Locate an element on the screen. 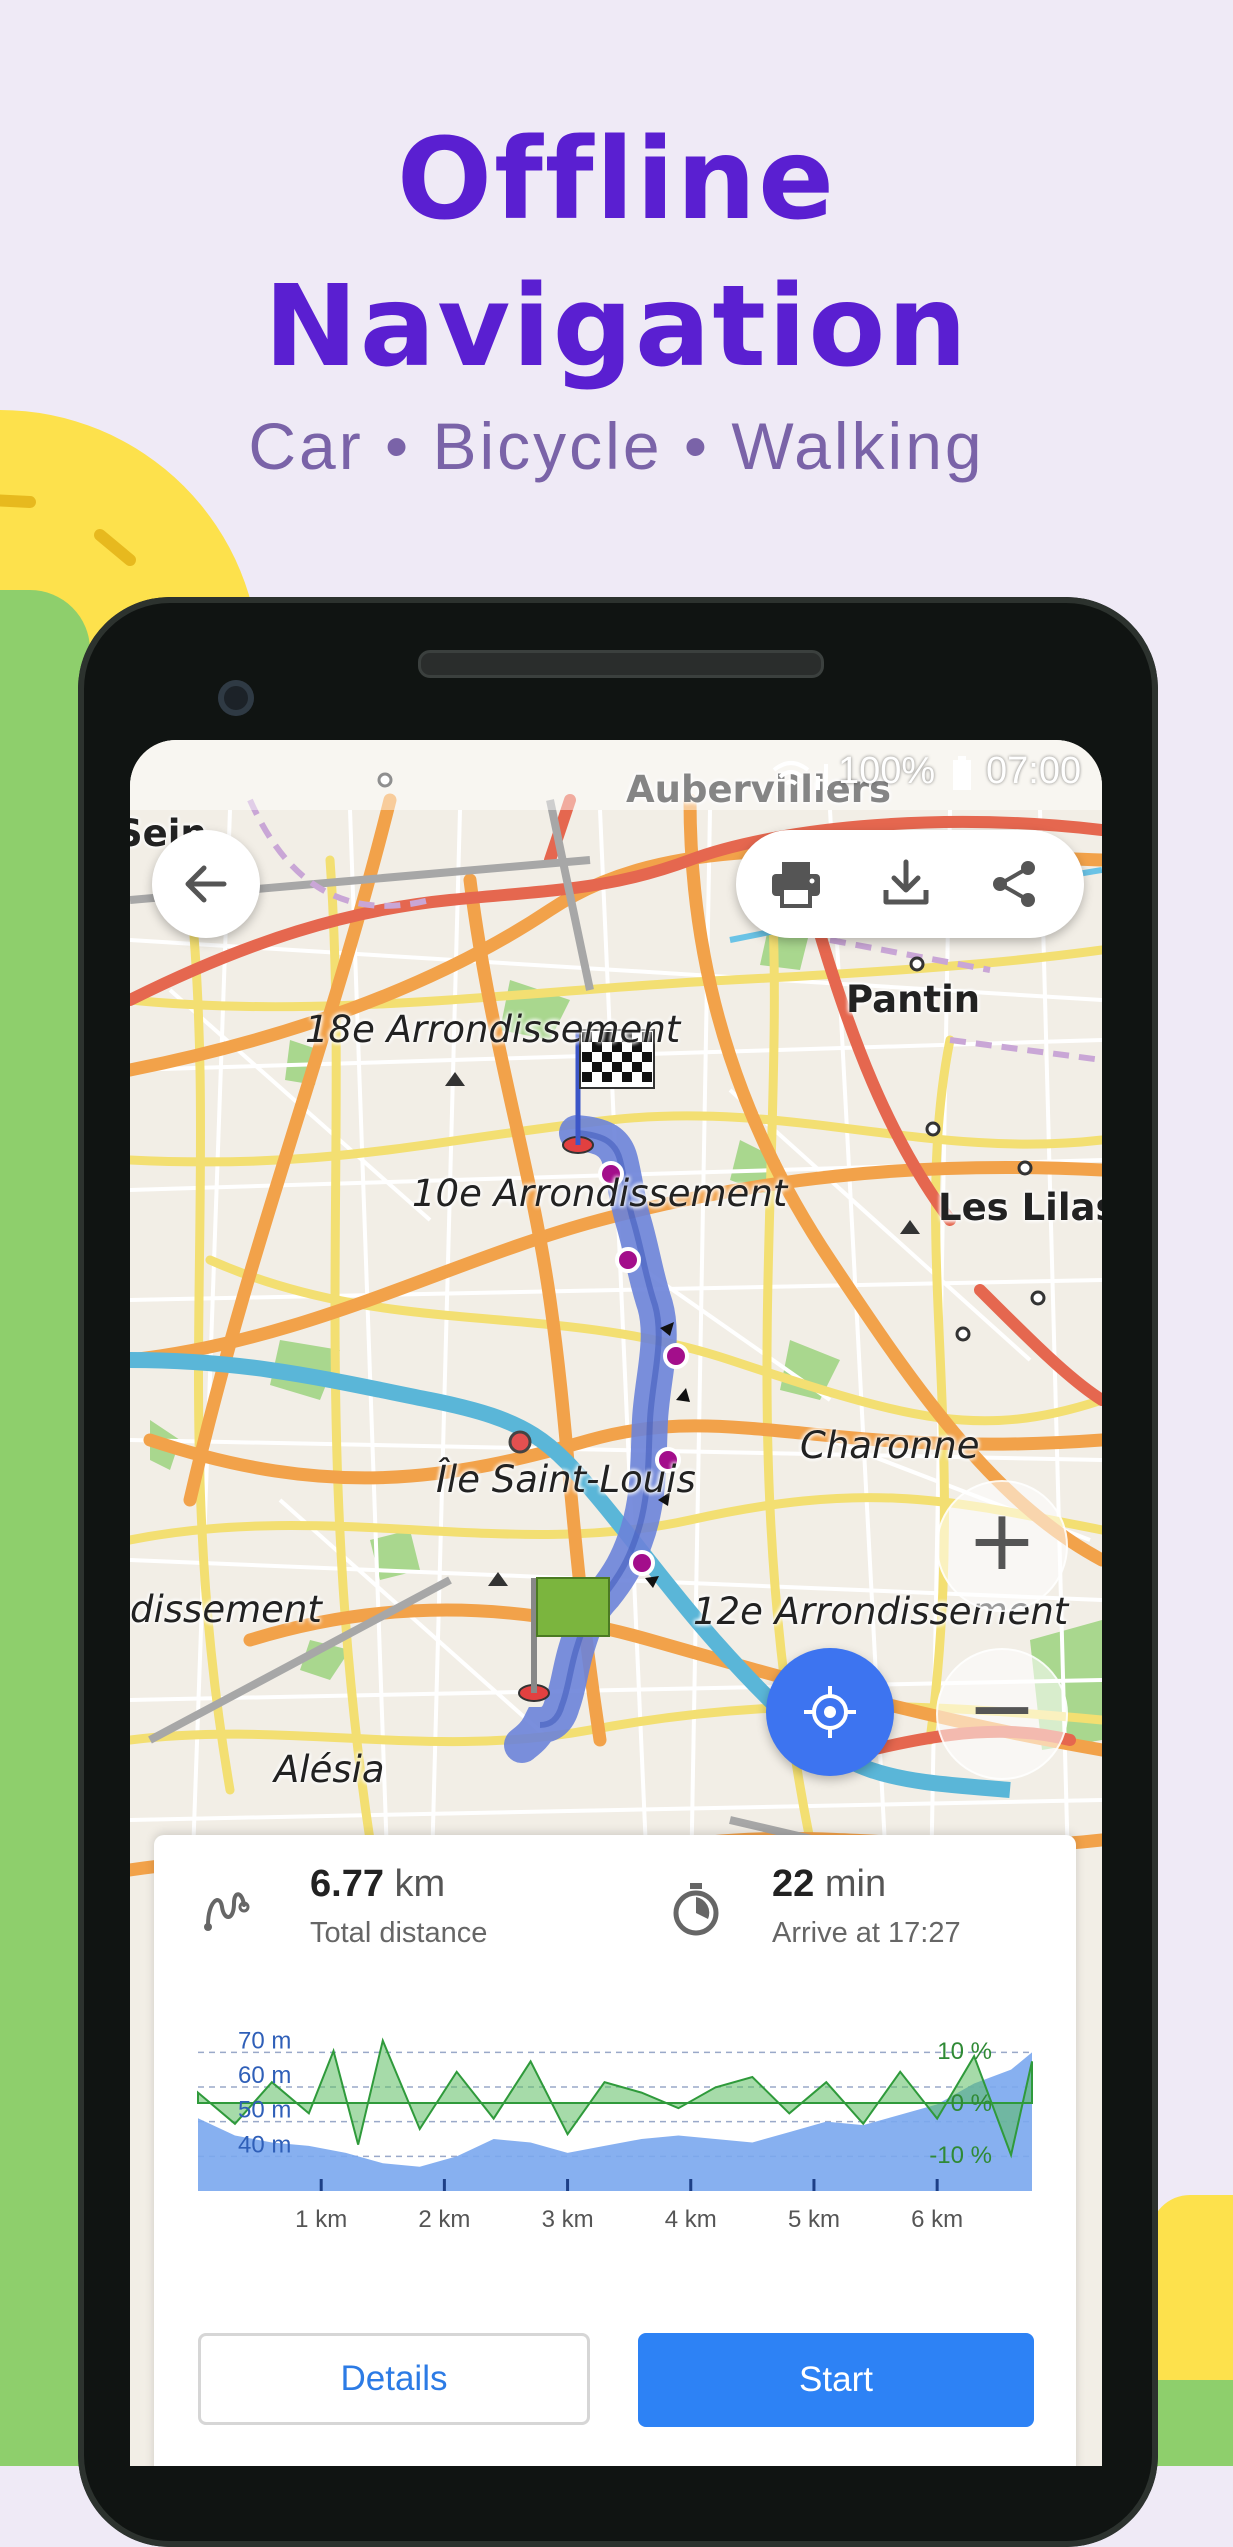 This screenshot has width=1233, height=2547. map-action-toolbar is located at coordinates (910, 884).